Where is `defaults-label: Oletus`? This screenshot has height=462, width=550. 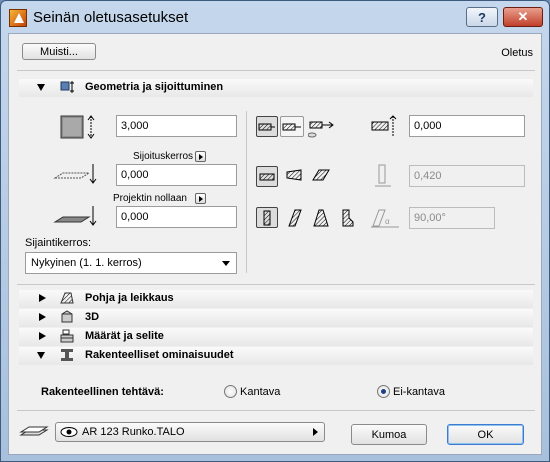 defaults-label: Oletus is located at coordinates (517, 53).